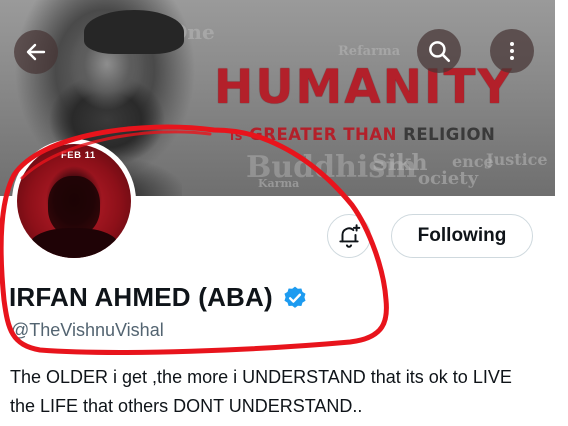 Image resolution: width=568 pixels, height=426 pixels. What do you see at coordinates (517, 159) in the screenshot?
I see `banner-collage-word: Justice` at bounding box center [517, 159].